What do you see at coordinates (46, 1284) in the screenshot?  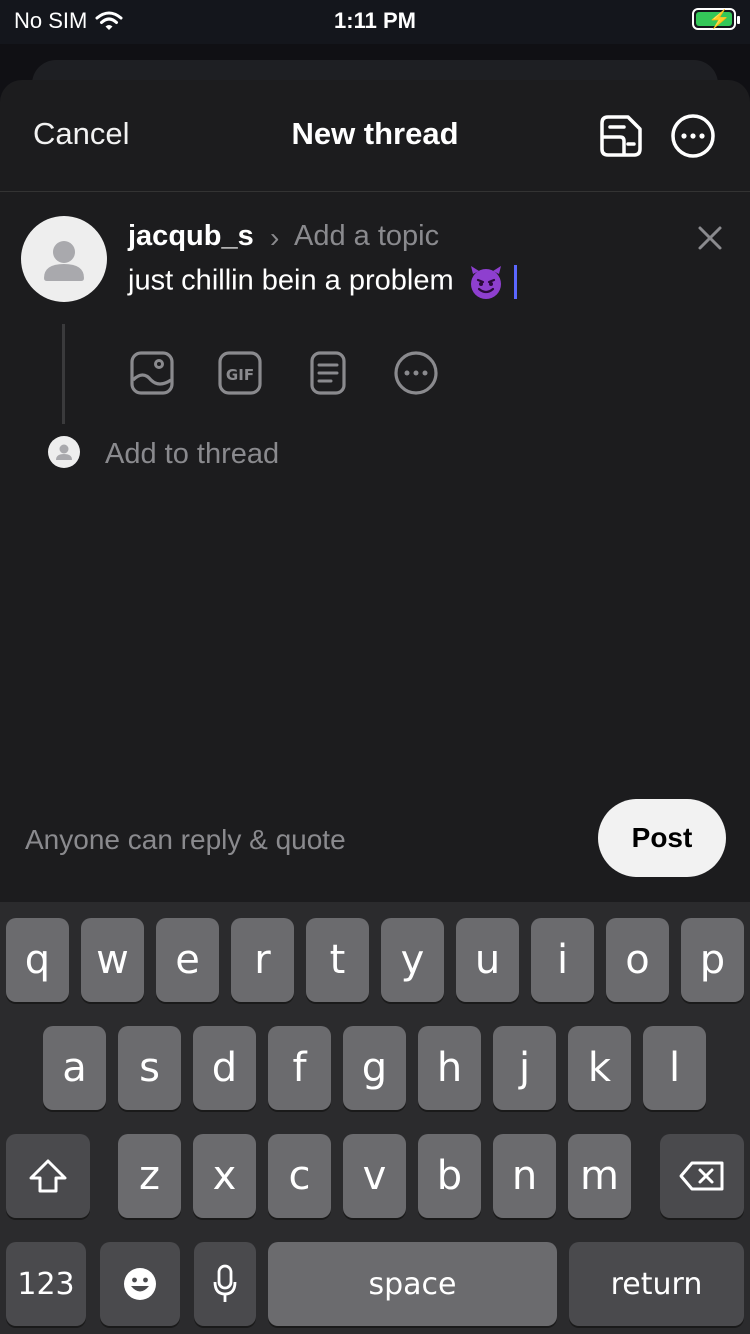 I see `numbers-key: 123` at bounding box center [46, 1284].